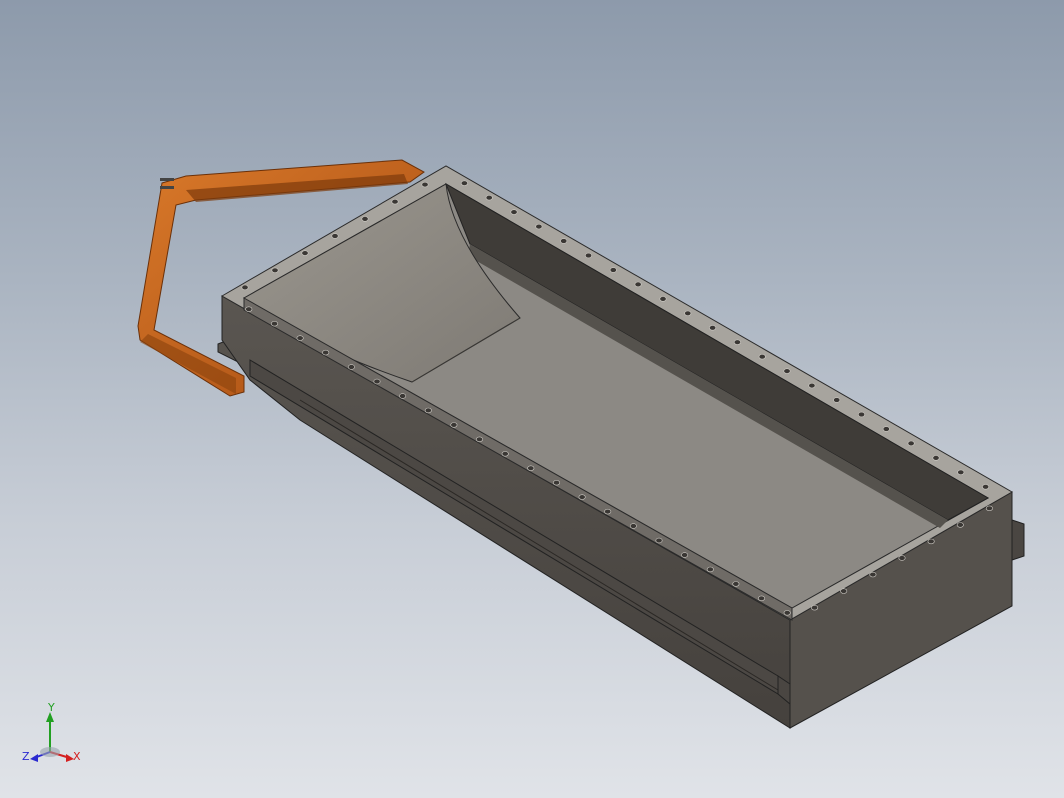 The width and height of the screenshot is (1064, 798). What do you see at coordinates (167, 179) in the screenshot?
I see `handle-pin` at bounding box center [167, 179].